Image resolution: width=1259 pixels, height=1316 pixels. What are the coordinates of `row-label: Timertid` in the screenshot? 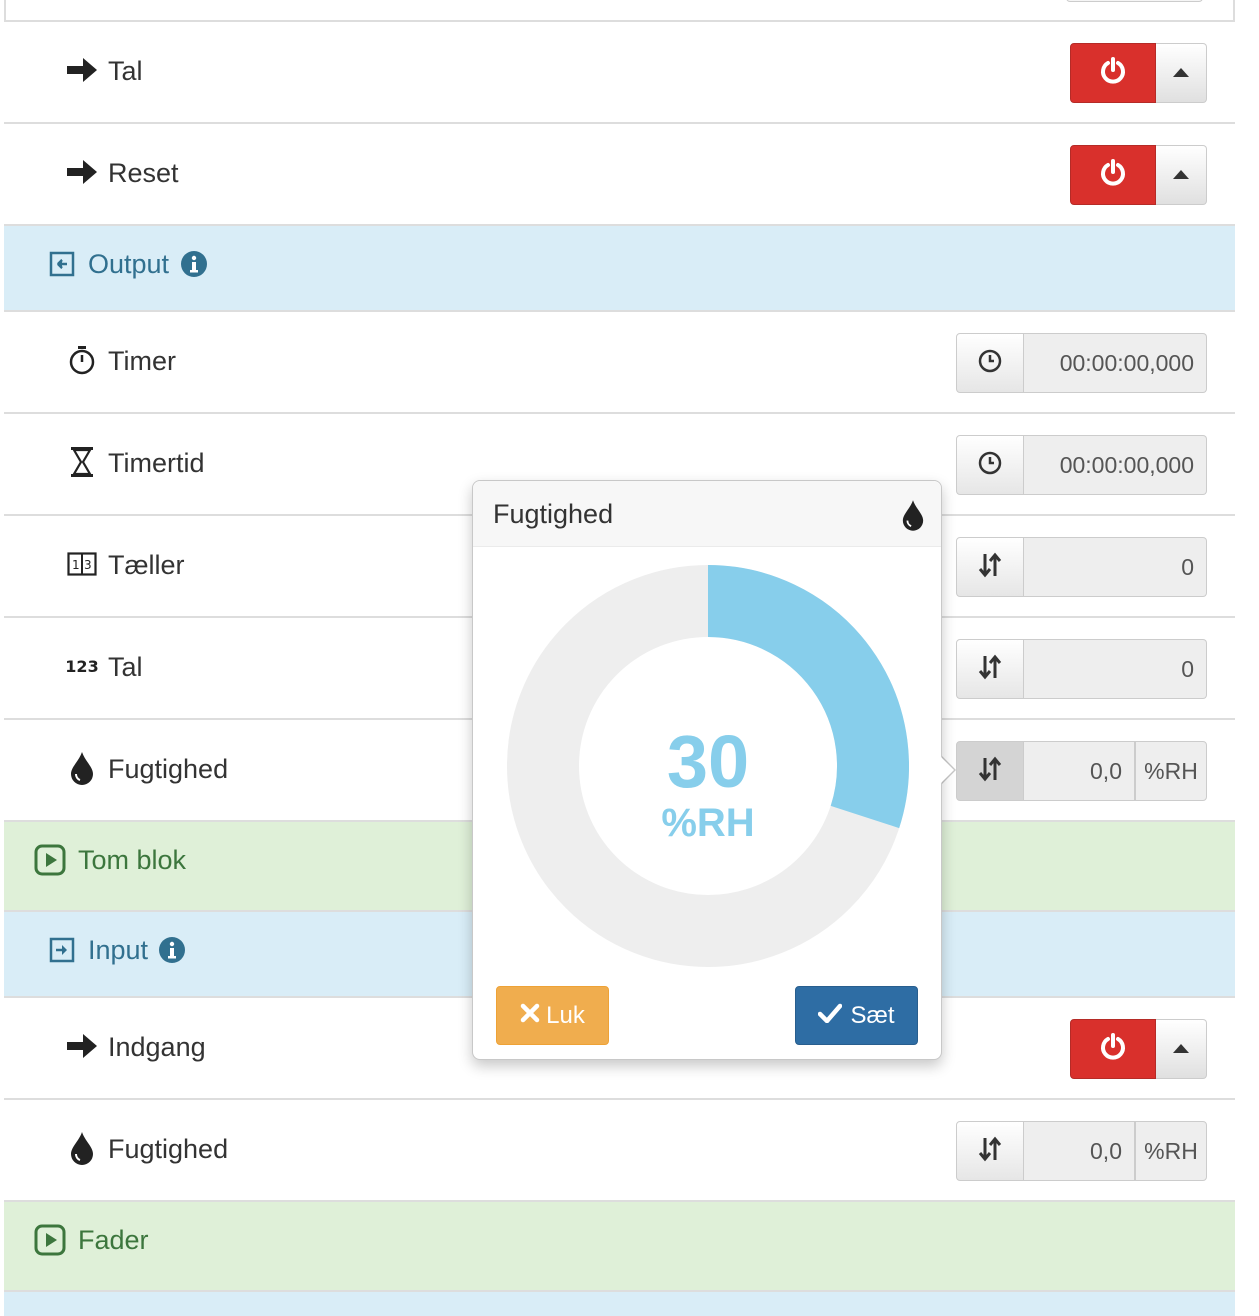 It's located at (156, 463).